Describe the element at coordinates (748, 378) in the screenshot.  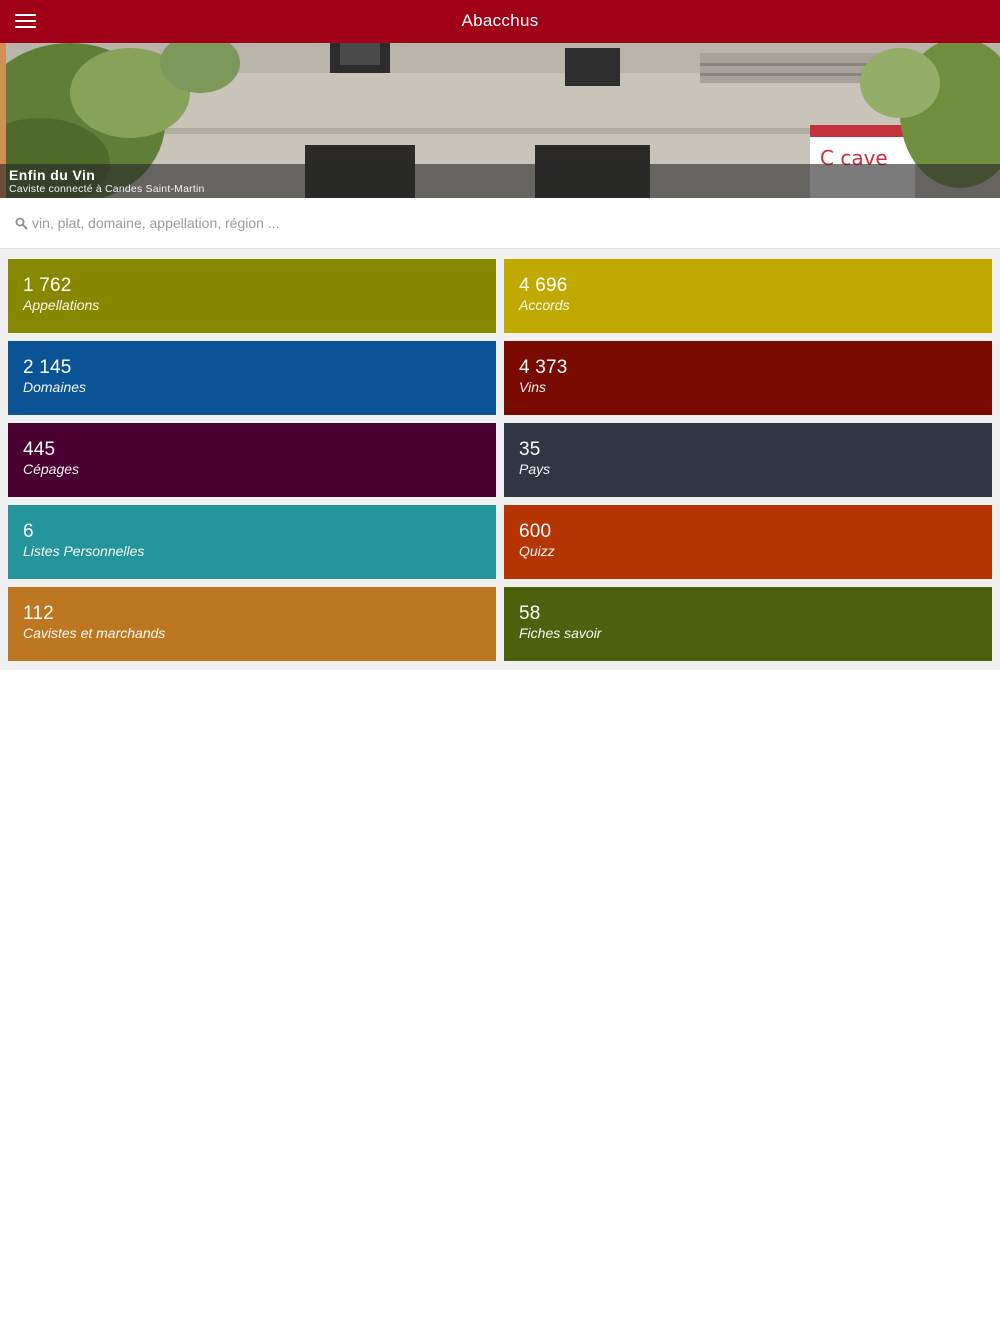
I see `tile-vins: 4 373 Vins` at that location.